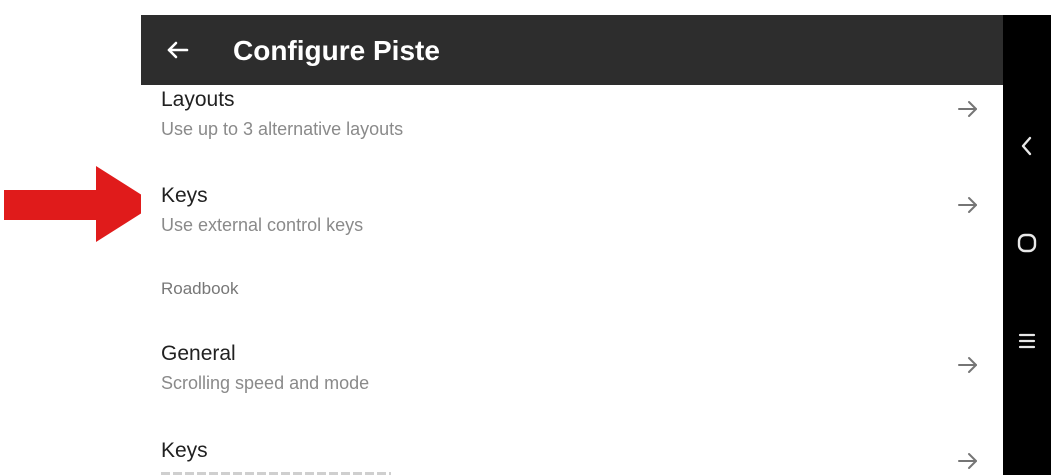  Describe the element at coordinates (572, 456) in the screenshot. I see `settings-item-roadbook-keys: Keys` at that location.